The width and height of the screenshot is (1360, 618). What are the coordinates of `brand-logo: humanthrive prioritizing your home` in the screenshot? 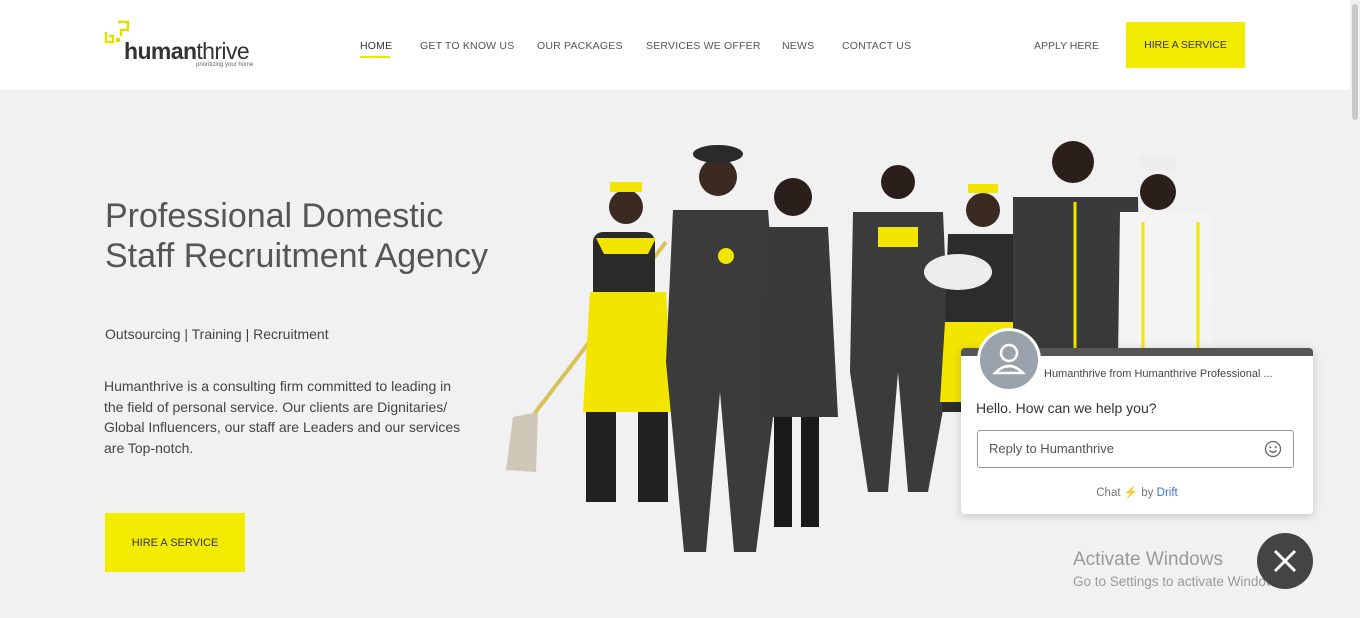 It's located at (189, 46).